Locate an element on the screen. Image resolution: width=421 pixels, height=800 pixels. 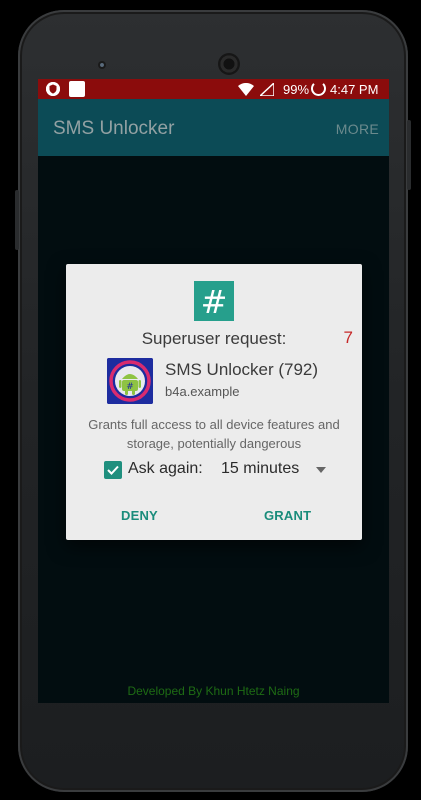
signal-icon is located at coordinates (266, 90).